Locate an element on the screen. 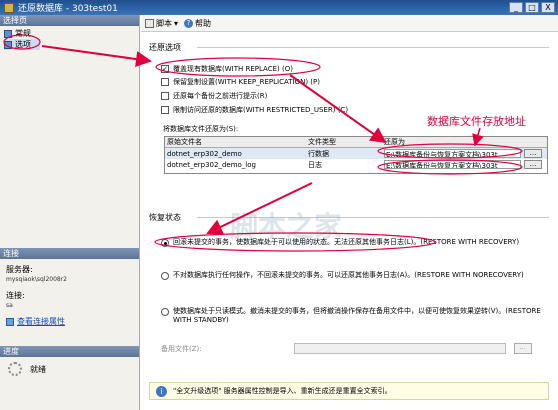 This screenshot has width=558, height=410. progress-header: 进度 is located at coordinates (69, 351).